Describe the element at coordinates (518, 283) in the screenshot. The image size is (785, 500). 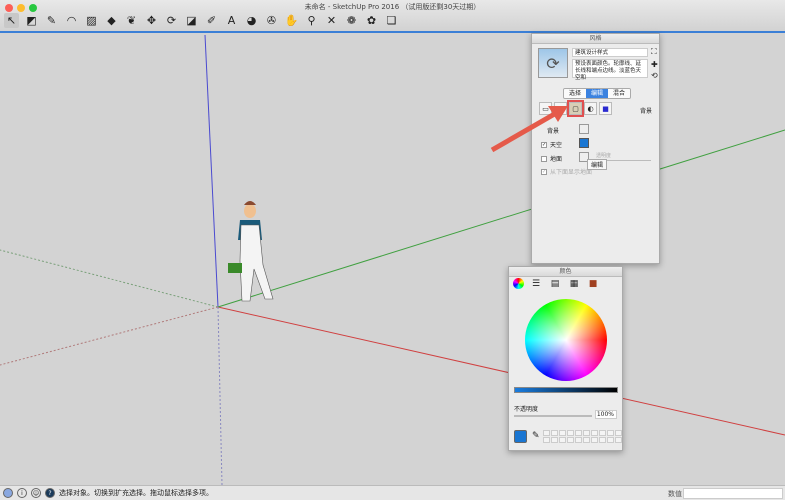
I see `color-wheel-tab` at that location.